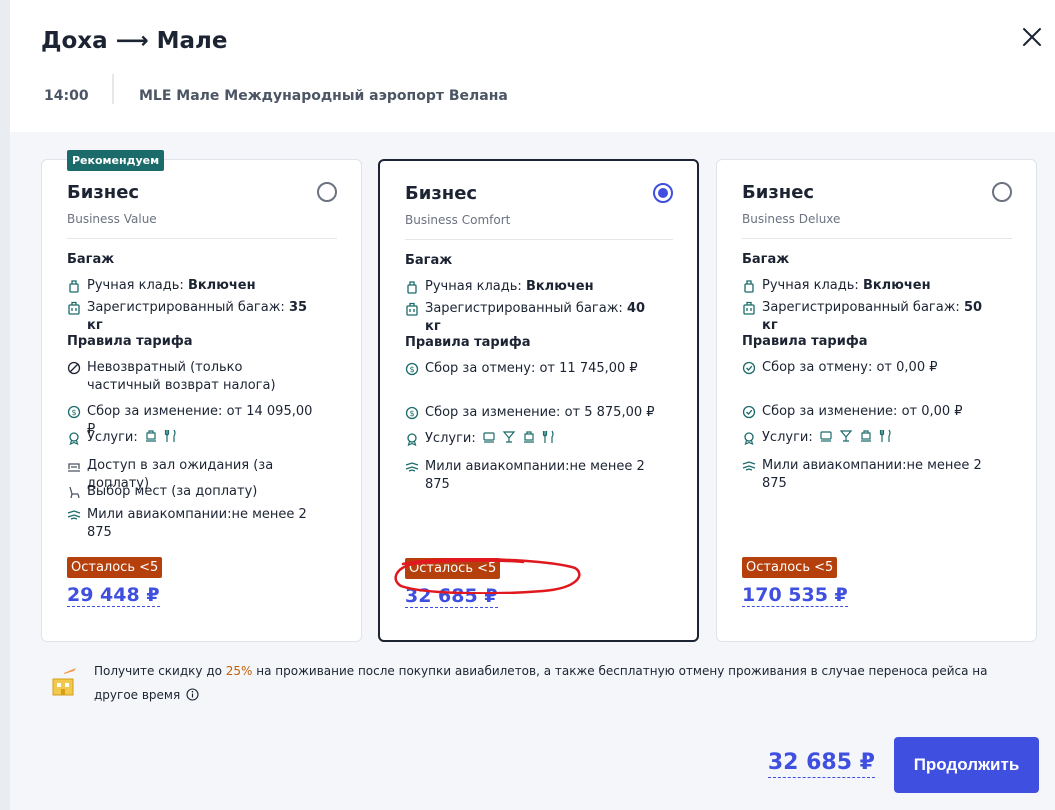 The image size is (1055, 810). What do you see at coordinates (791, 219) in the screenshot?
I see `tariff-subtitle: Business Deluxe` at bounding box center [791, 219].